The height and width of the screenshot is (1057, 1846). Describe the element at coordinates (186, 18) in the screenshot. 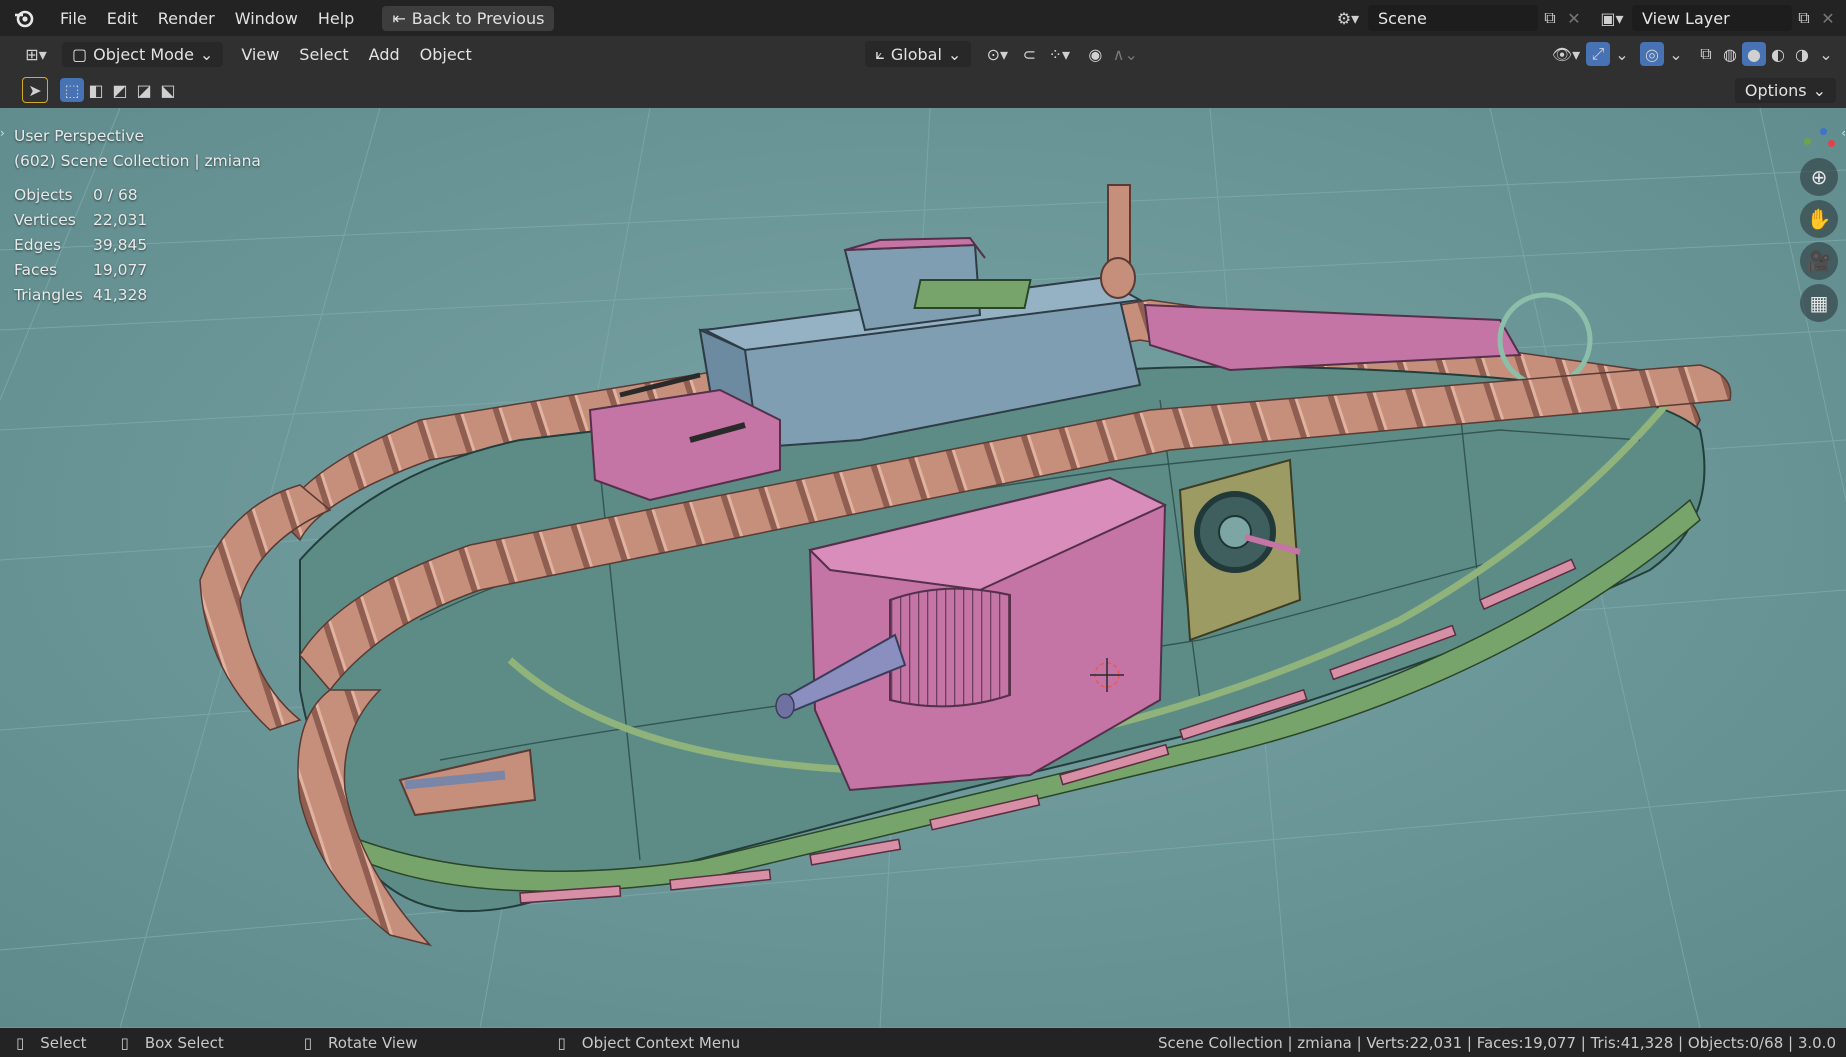

I see `menu-render: Render` at that location.